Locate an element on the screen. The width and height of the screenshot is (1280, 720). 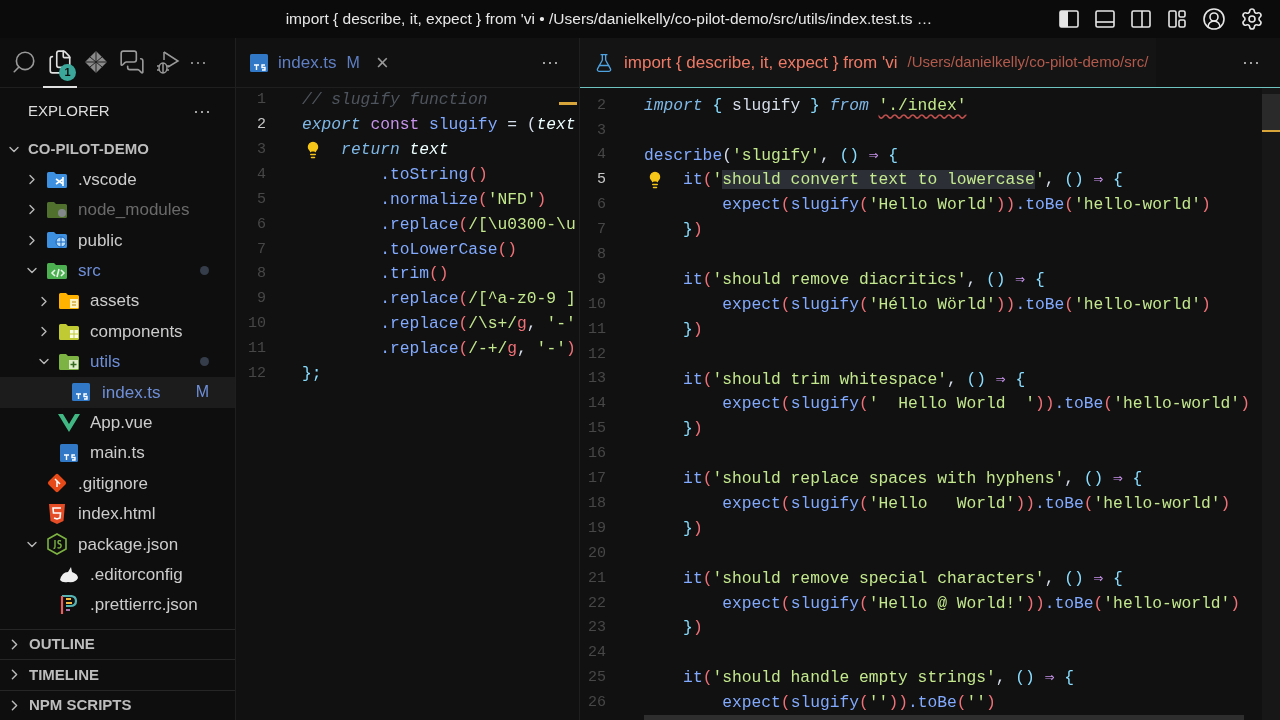
activity-tab: 1 is located at coordinates (60, 62).